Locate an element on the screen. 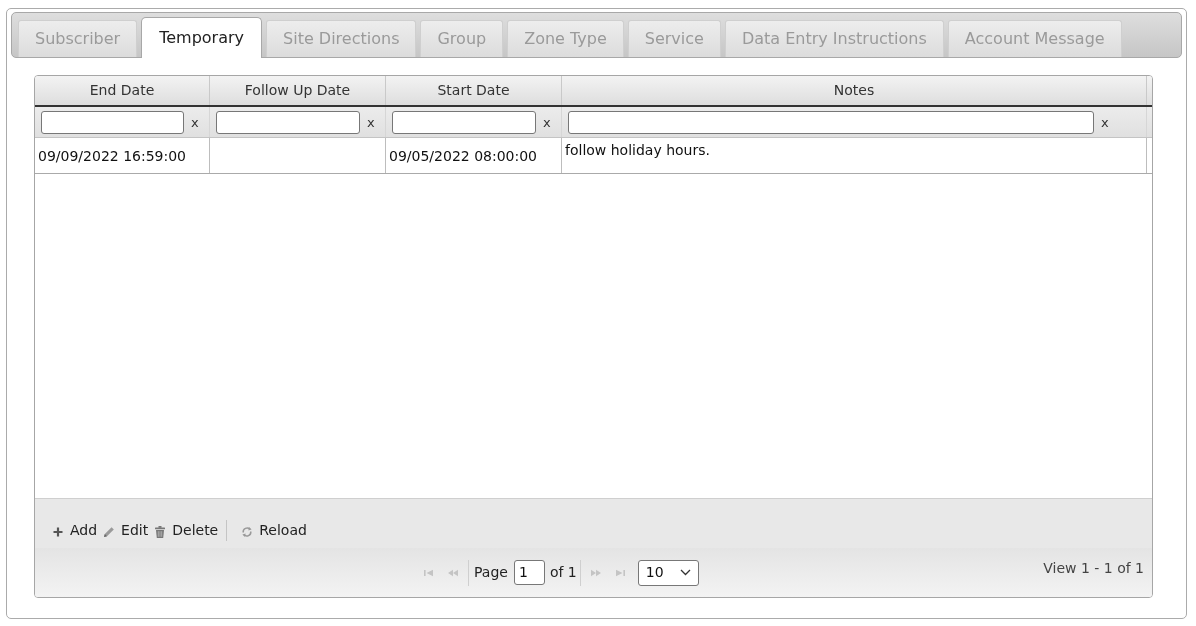 This screenshot has height=626, width=1196. tab: Temporary is located at coordinates (202, 37).